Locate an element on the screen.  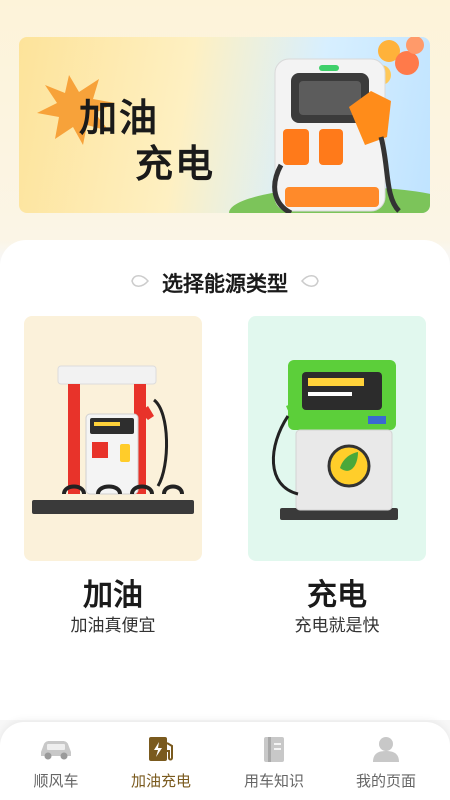
fuel-charge-icon is located at coordinates (161, 749).